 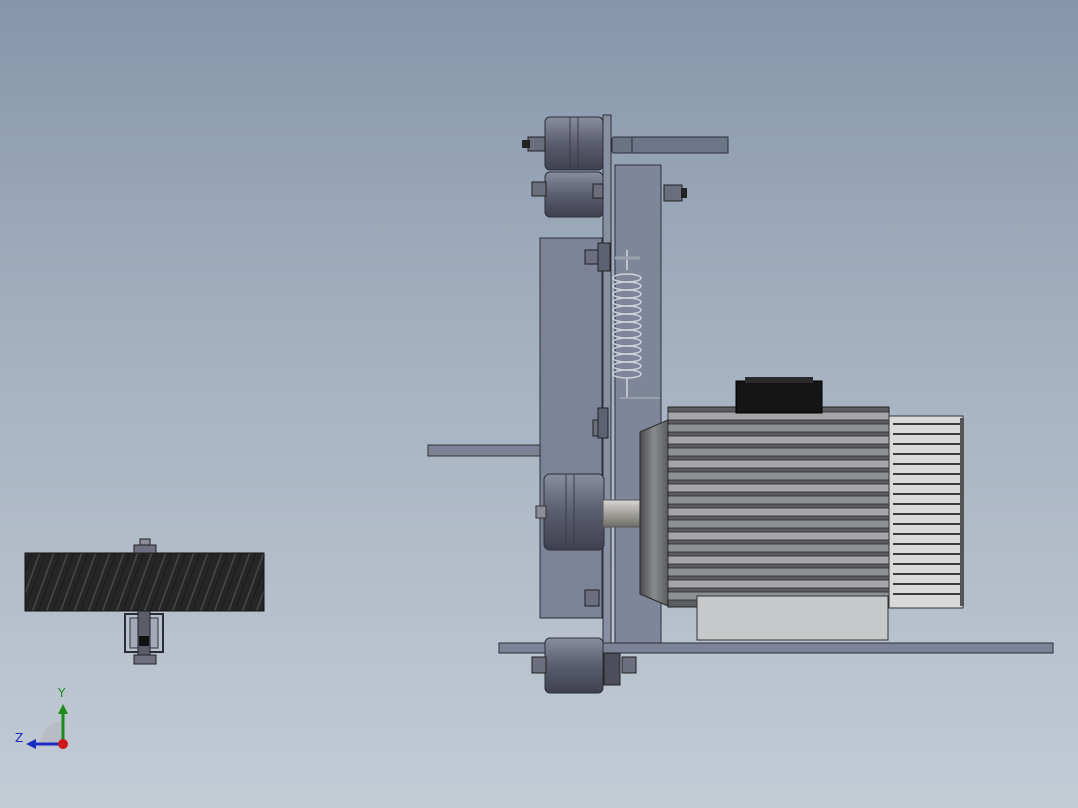 I want to click on drive-wheel, so click(x=570, y=512).